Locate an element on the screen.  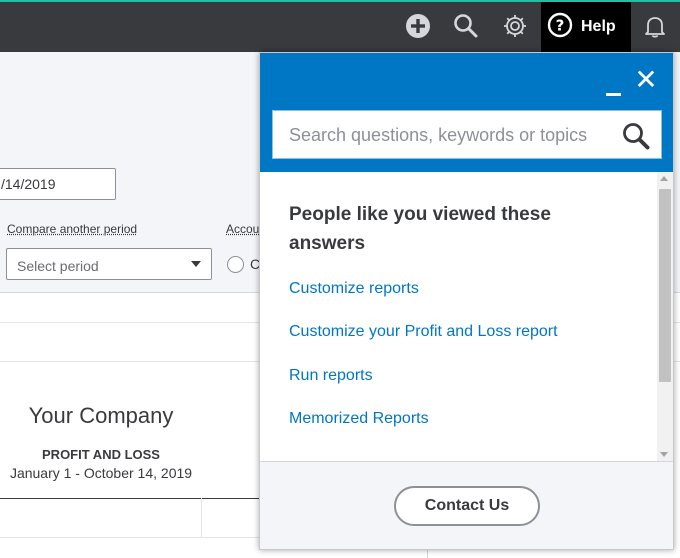
help-search-box is located at coordinates (467, 134).